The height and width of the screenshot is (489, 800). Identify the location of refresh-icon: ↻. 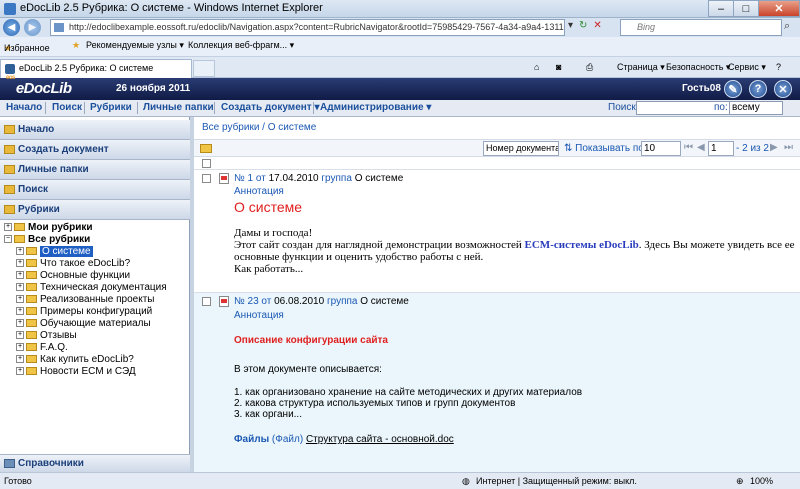
(583, 25).